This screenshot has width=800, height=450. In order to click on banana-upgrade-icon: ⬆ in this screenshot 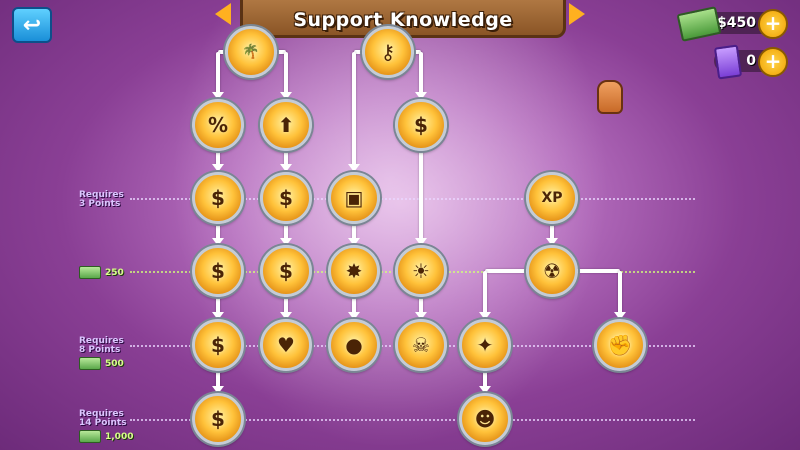, I will do `click(286, 125)`.